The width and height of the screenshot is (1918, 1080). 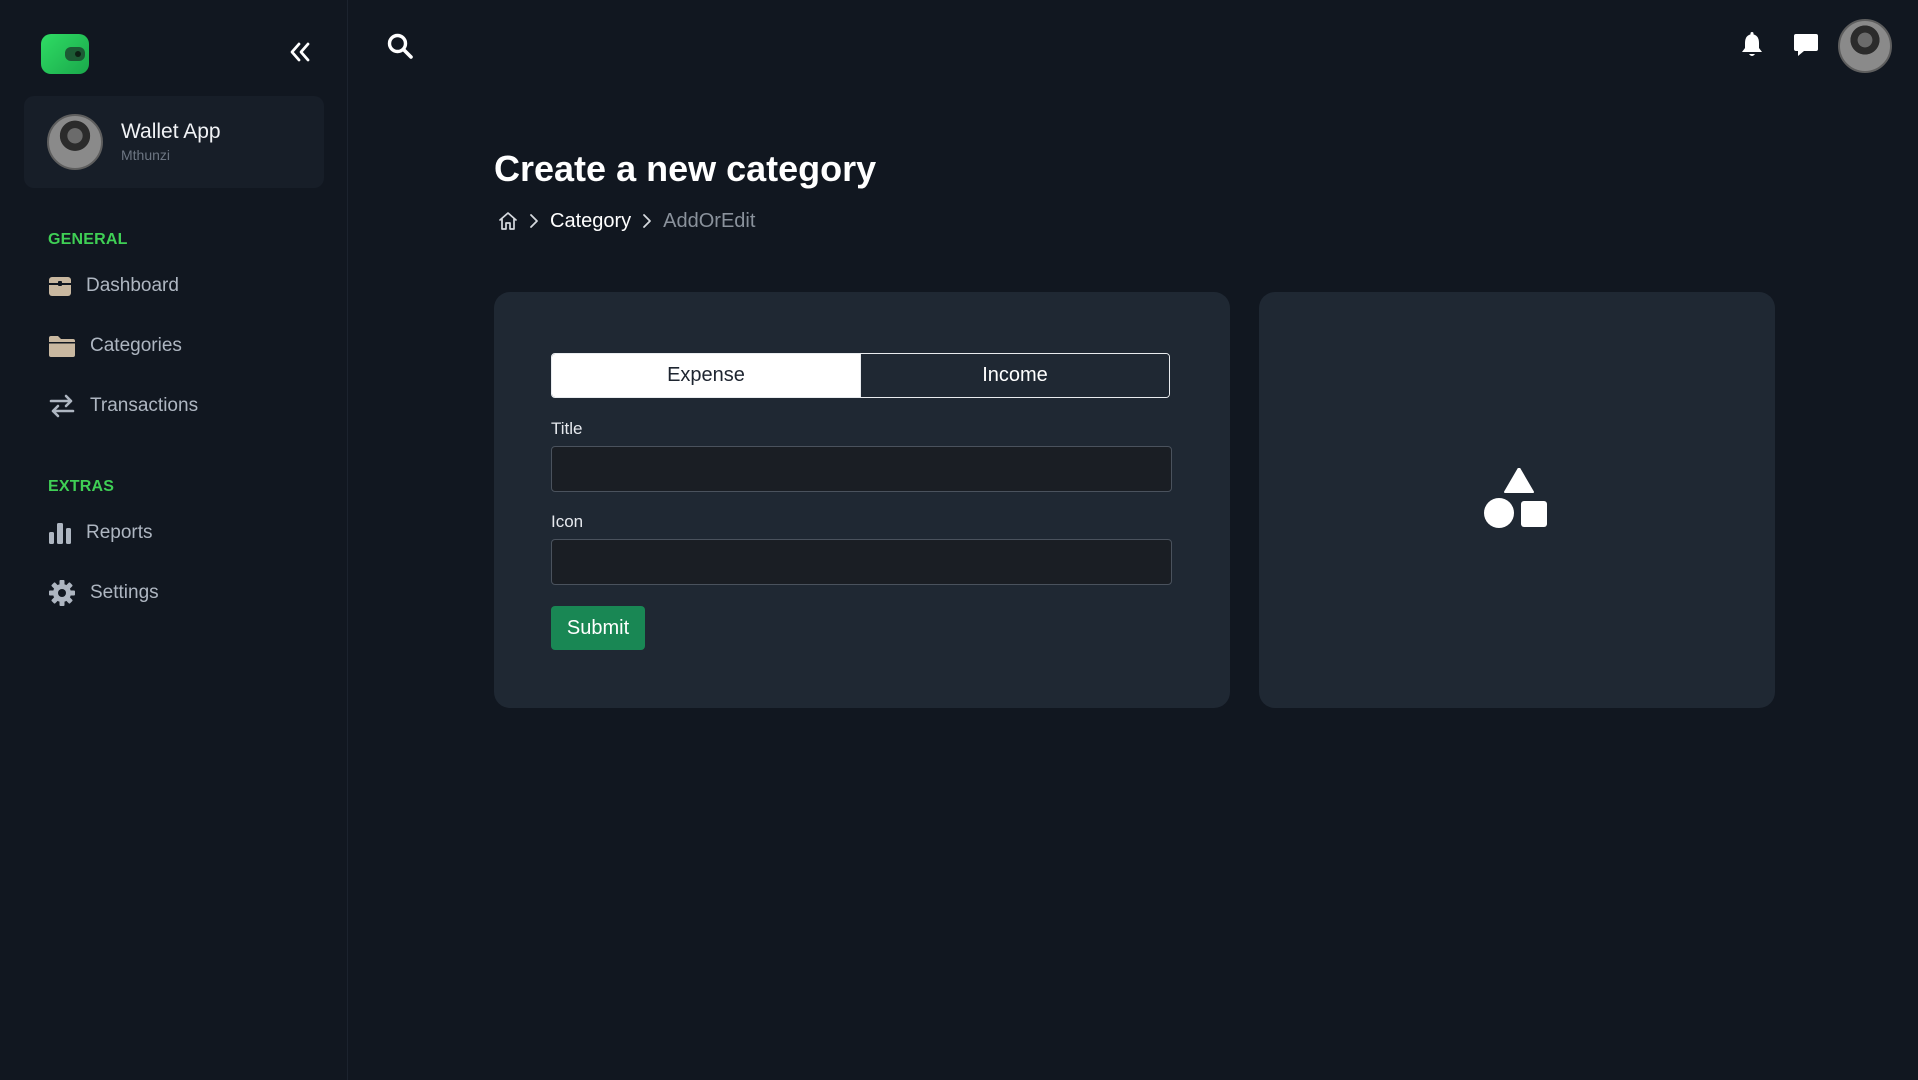 I want to click on folder-icon, so click(x=62, y=346).